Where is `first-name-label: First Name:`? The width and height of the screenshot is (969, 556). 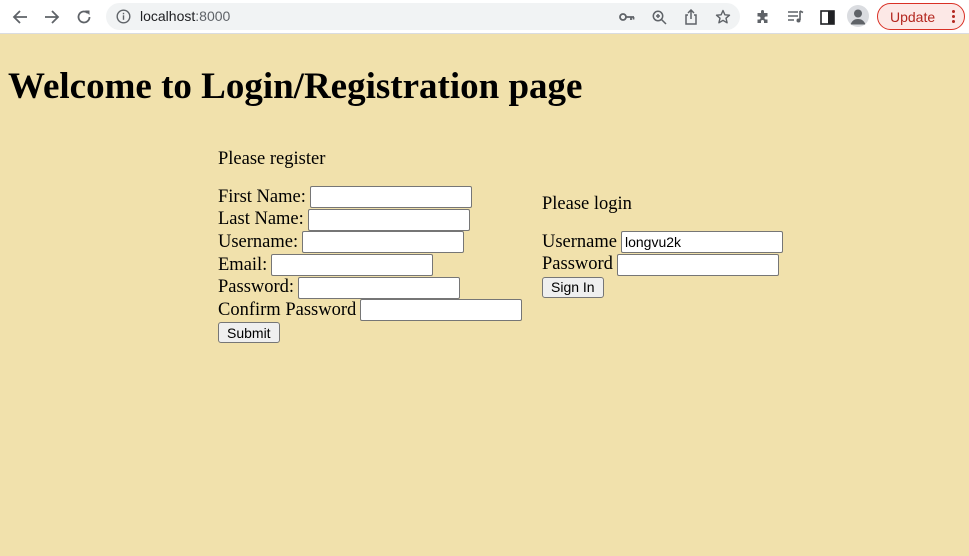
first-name-label: First Name: is located at coordinates (262, 196).